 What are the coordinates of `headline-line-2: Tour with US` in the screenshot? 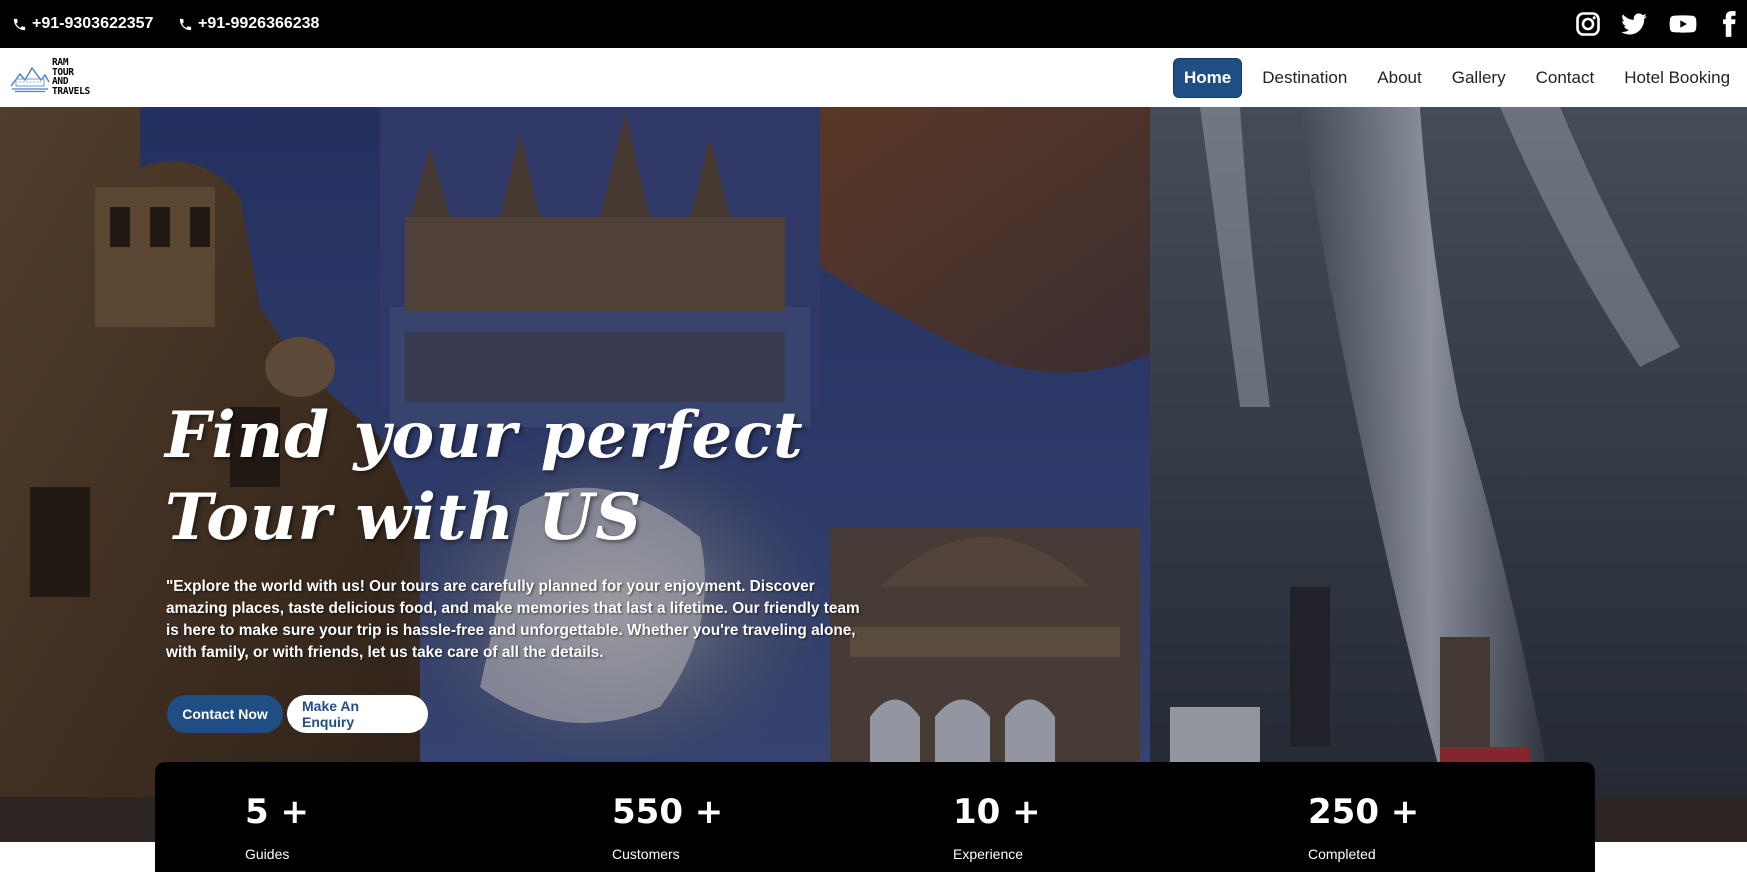 It's located at (404, 517).